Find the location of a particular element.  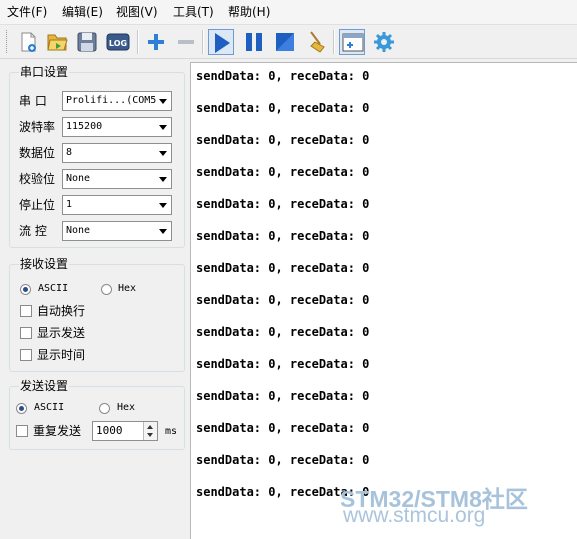

interval-value: 1000 is located at coordinates (109, 430).